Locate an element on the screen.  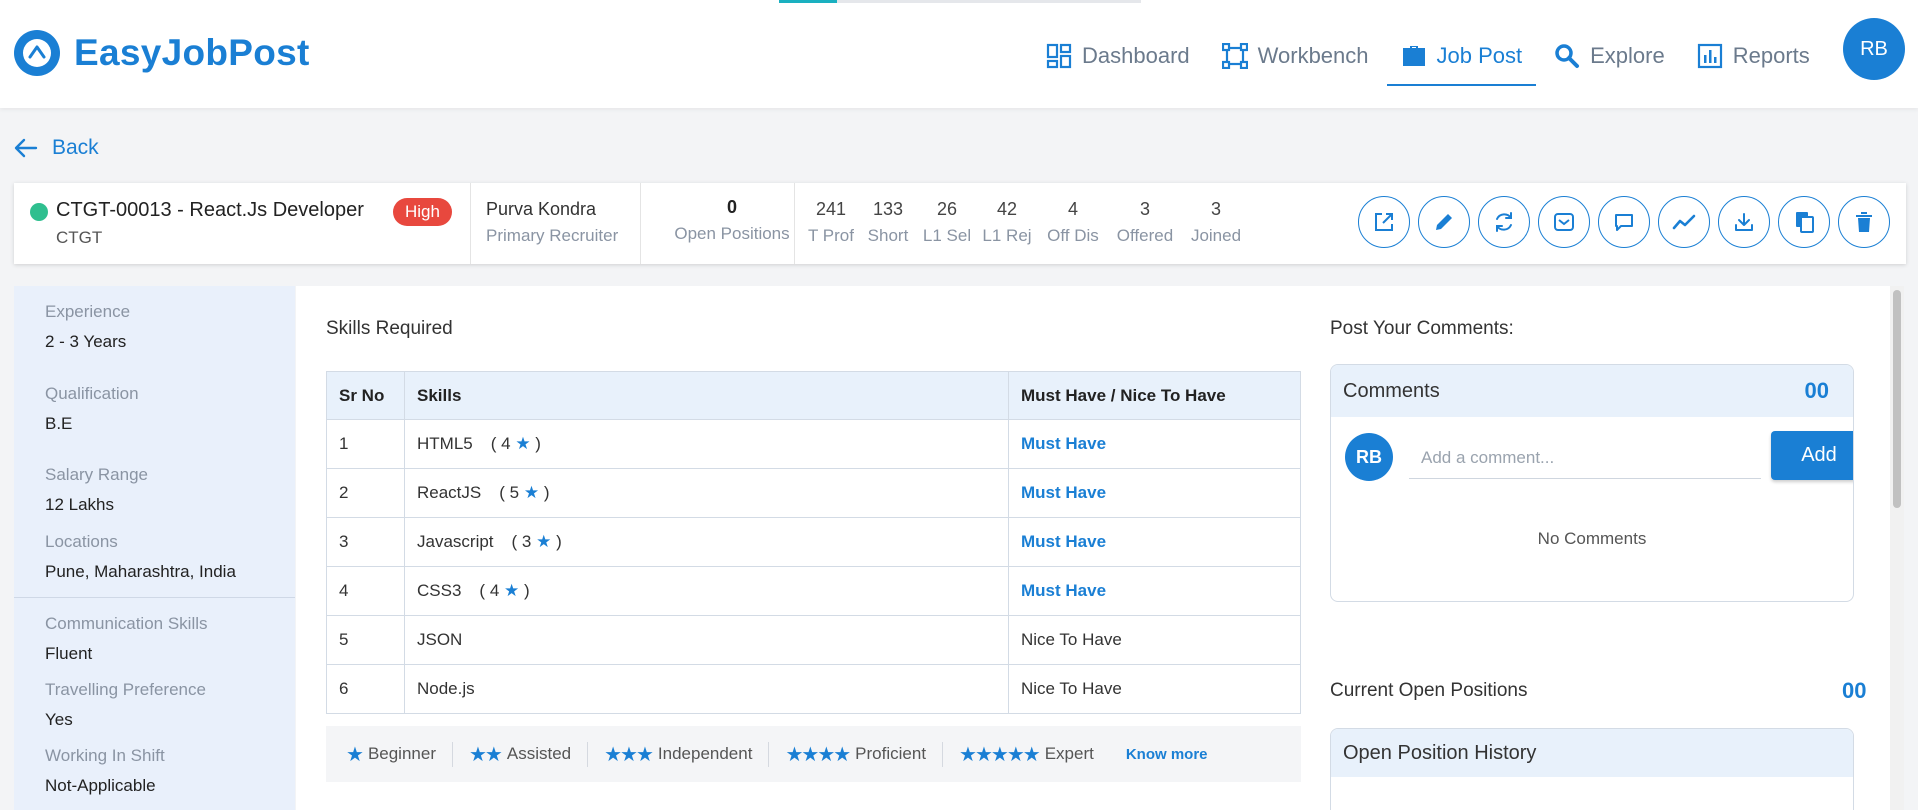
cell-skill: Node.js is located at coordinates (706, 689).